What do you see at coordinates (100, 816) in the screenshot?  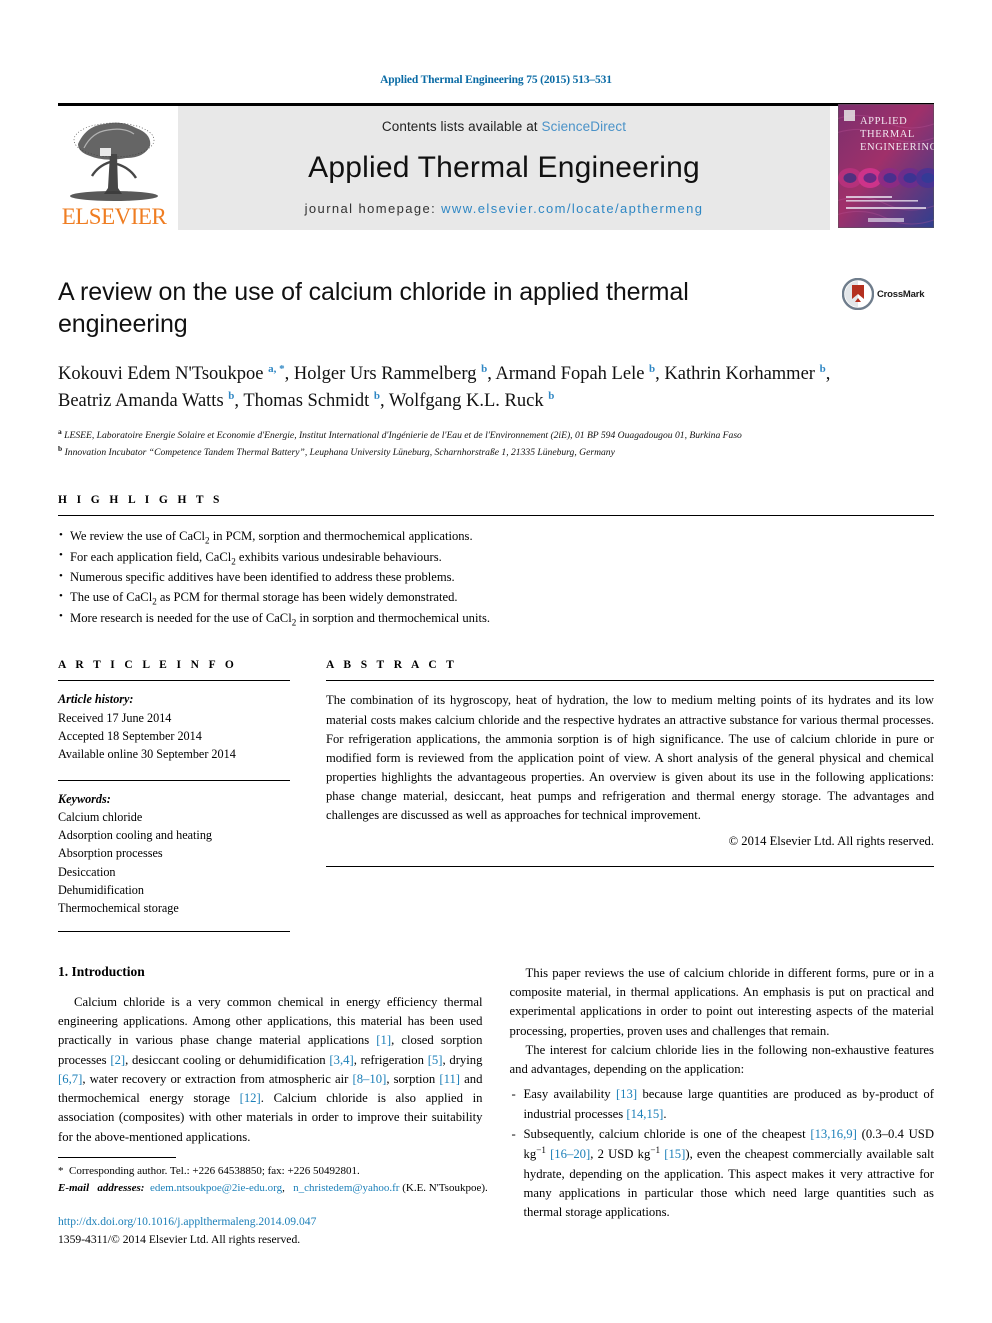 I see `keyword-item: Calcium chloride` at bounding box center [100, 816].